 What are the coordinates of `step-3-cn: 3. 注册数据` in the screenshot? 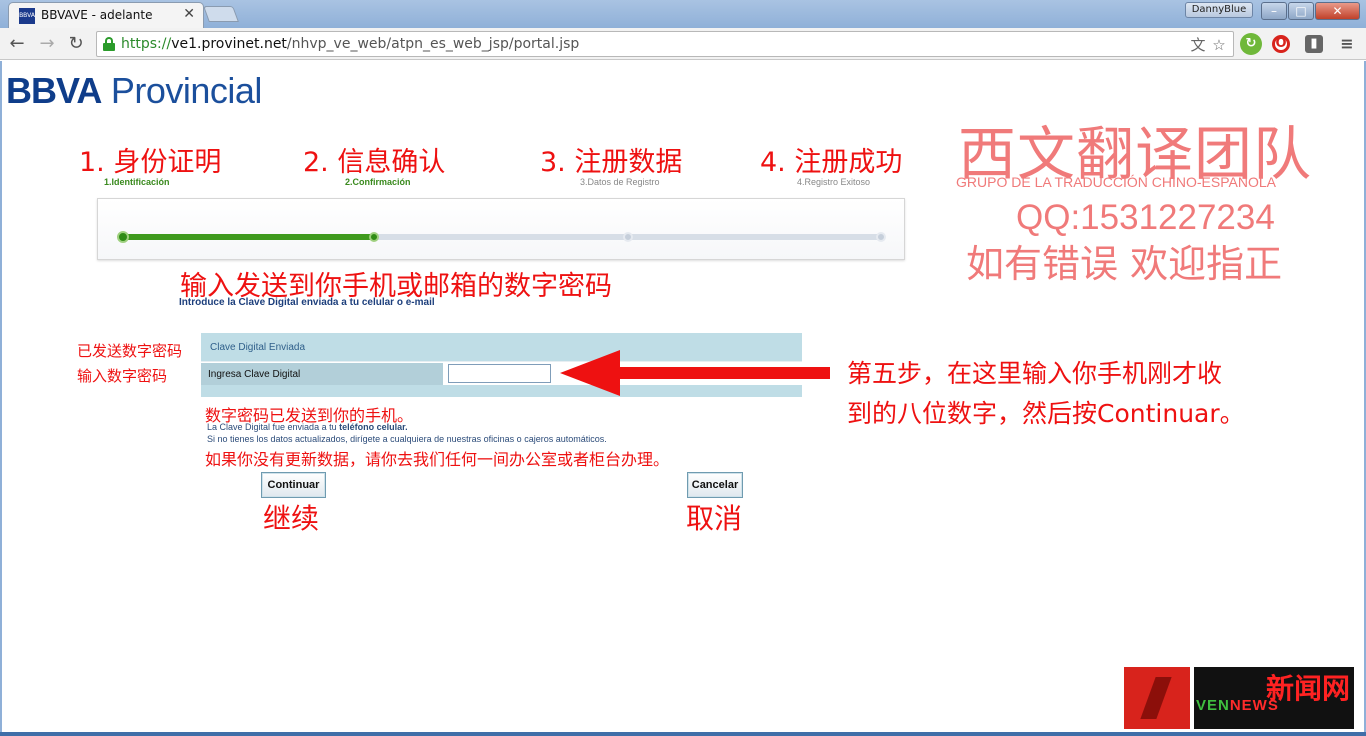 It's located at (611, 162).